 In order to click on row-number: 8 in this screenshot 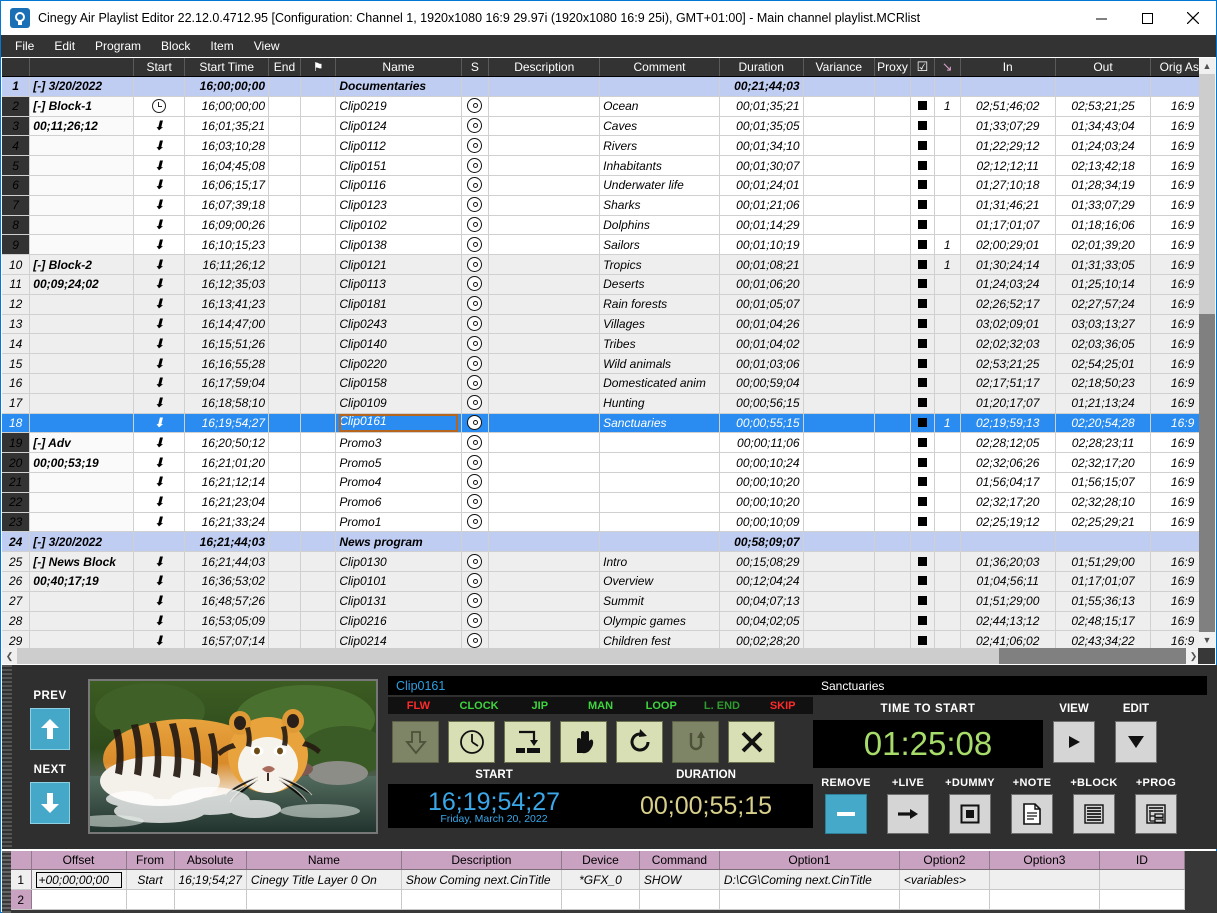, I will do `click(16, 225)`.